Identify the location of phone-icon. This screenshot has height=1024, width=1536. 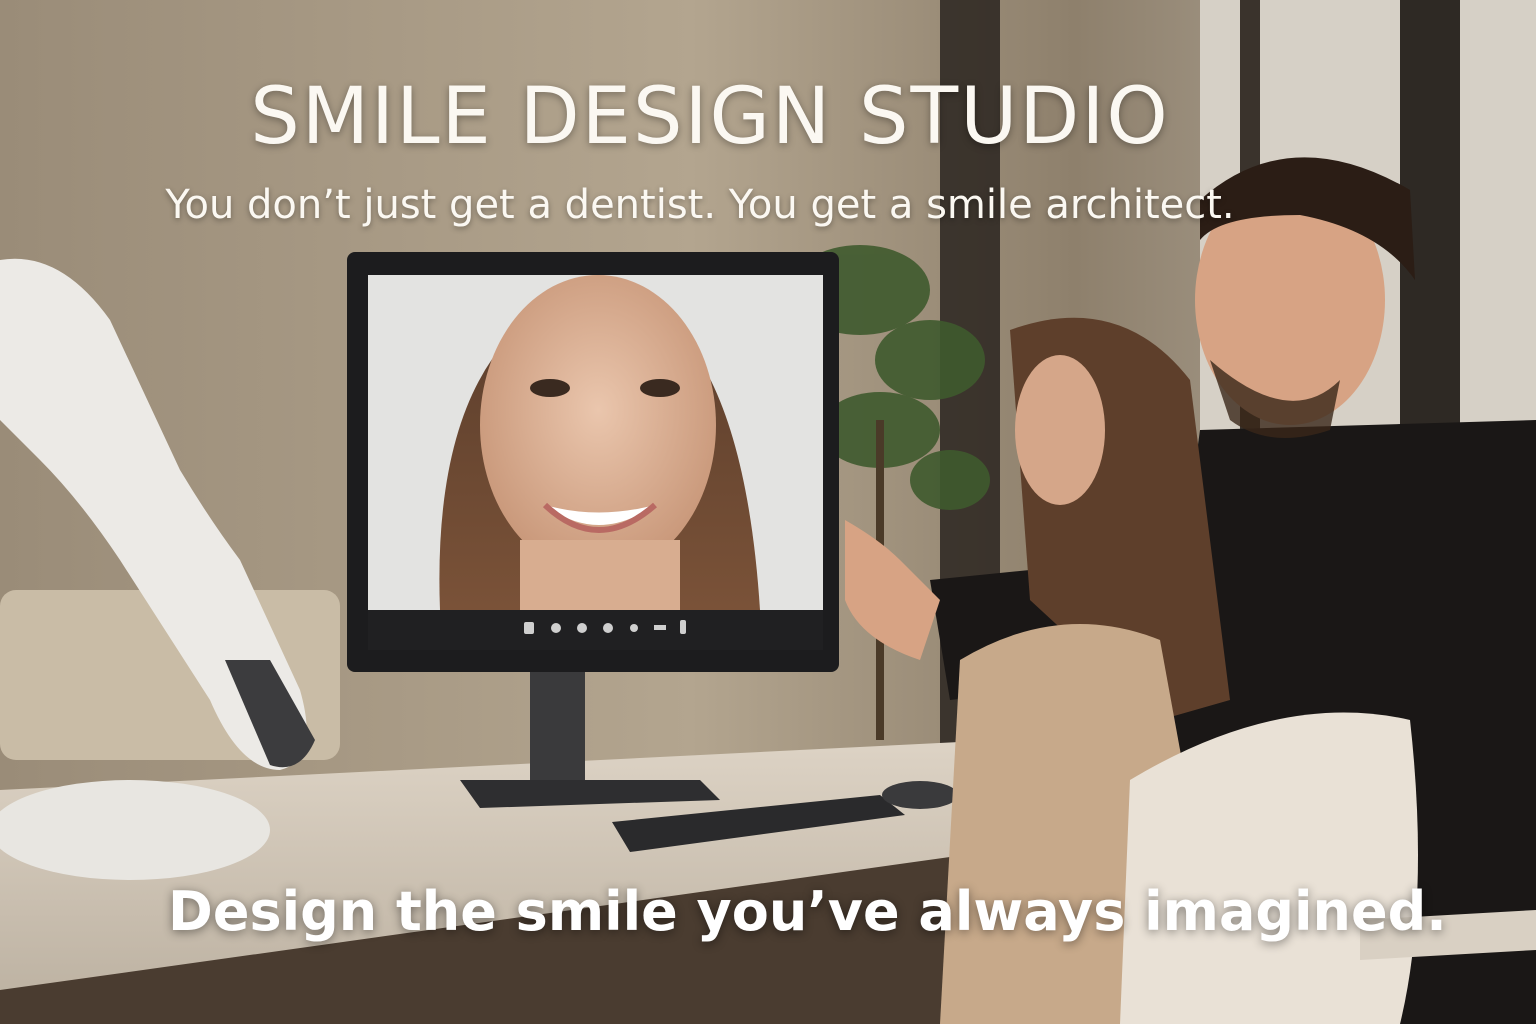
(683, 627).